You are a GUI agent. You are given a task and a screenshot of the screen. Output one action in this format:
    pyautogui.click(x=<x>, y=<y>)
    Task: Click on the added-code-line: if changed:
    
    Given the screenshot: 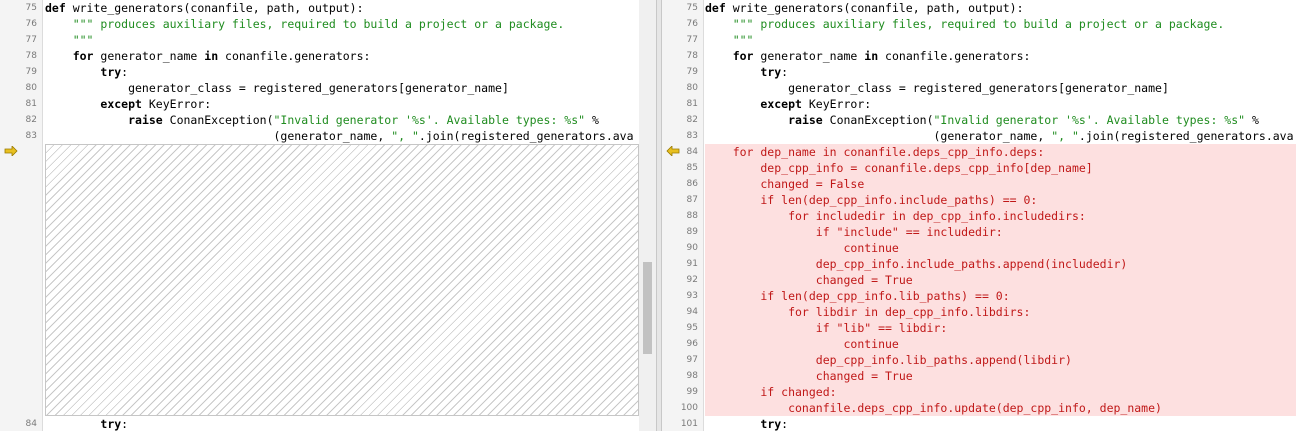 What is the action you would take?
    pyautogui.click(x=1000, y=392)
    